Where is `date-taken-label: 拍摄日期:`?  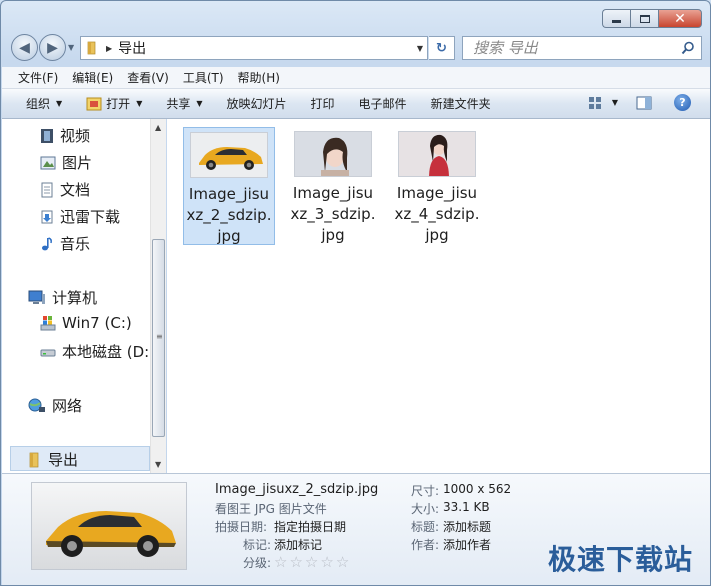 date-taken-label: 拍摄日期: is located at coordinates (241, 527).